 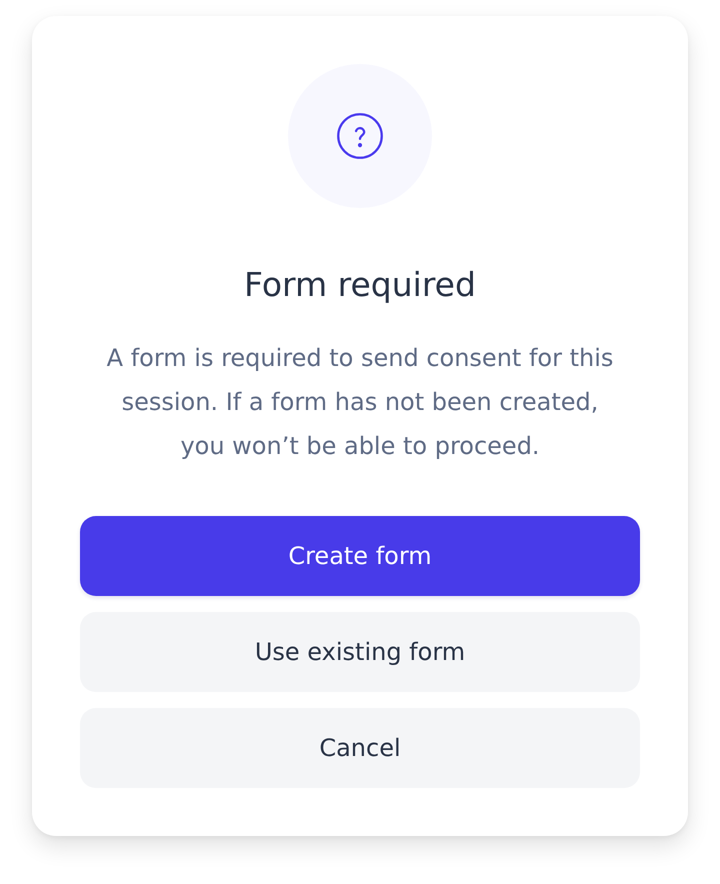 What do you see at coordinates (360, 652) in the screenshot?
I see `secondary-button: Use existing form` at bounding box center [360, 652].